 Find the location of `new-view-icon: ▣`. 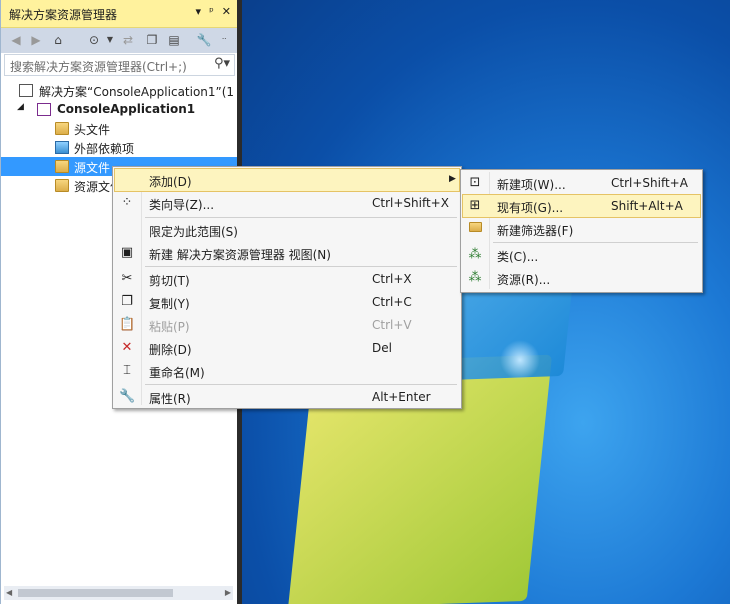

new-view-icon: ▣ is located at coordinates (127, 252).